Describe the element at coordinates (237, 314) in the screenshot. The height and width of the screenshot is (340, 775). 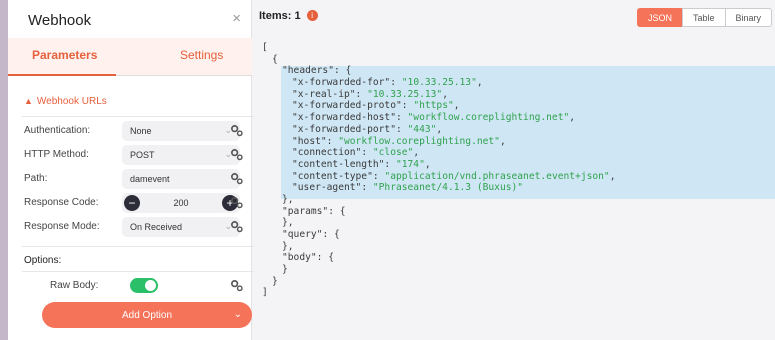
I see `chevron-down-icon: ⌄` at that location.